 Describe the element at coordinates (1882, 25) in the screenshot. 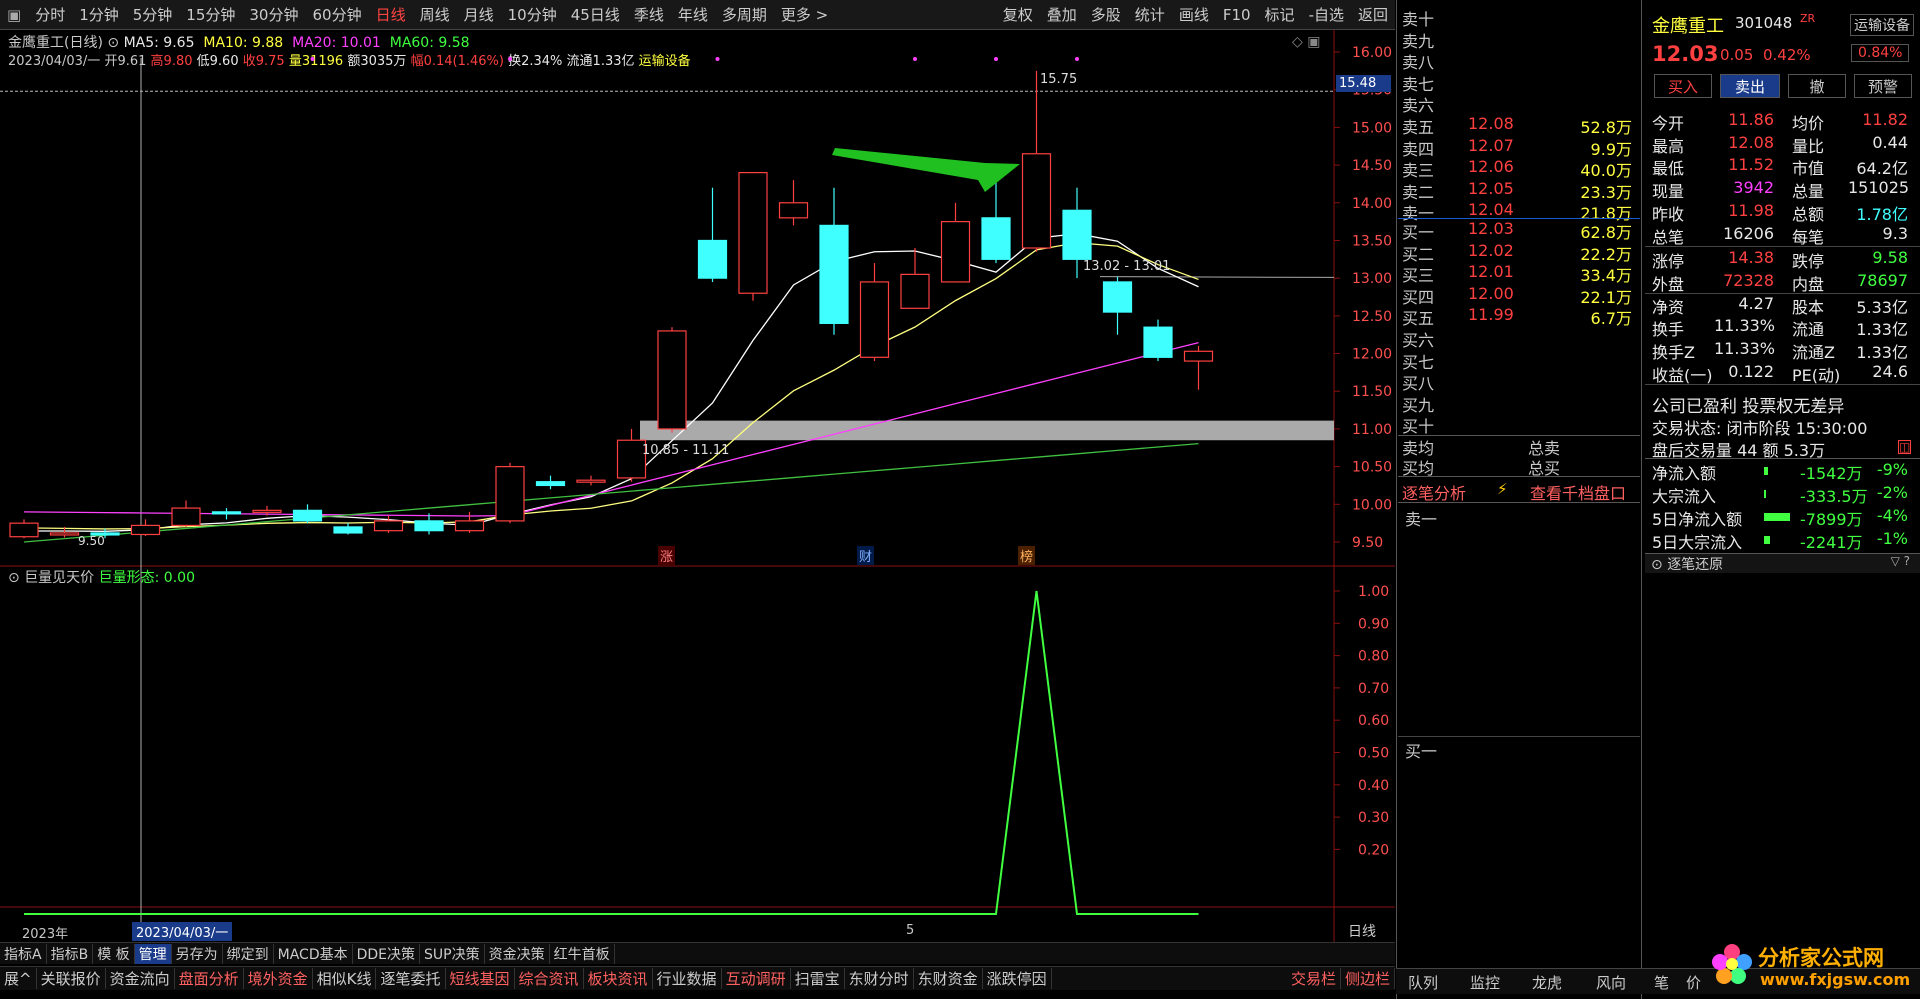

I see `industry-button: 运输设备` at that location.